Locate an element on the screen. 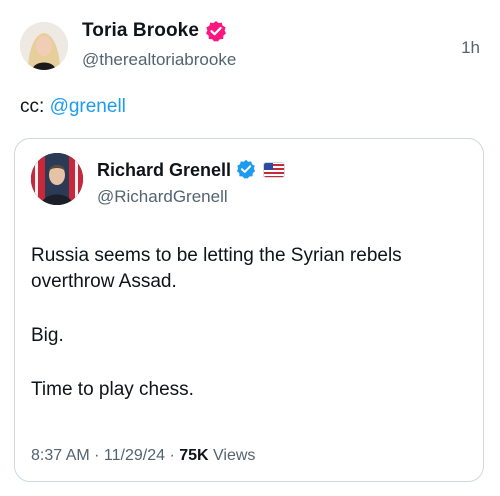 The image size is (500, 496). post-text-prefix: cc: is located at coordinates (35, 106).